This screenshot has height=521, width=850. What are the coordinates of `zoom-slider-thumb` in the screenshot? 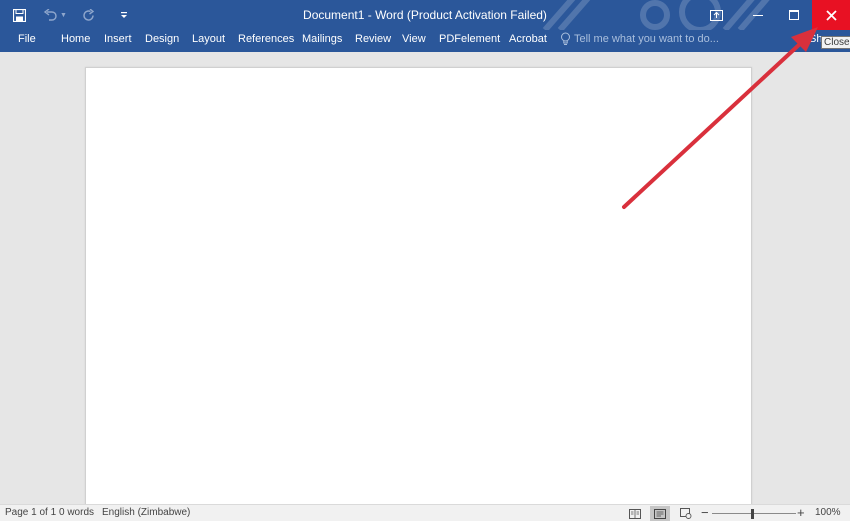 It's located at (752, 514).